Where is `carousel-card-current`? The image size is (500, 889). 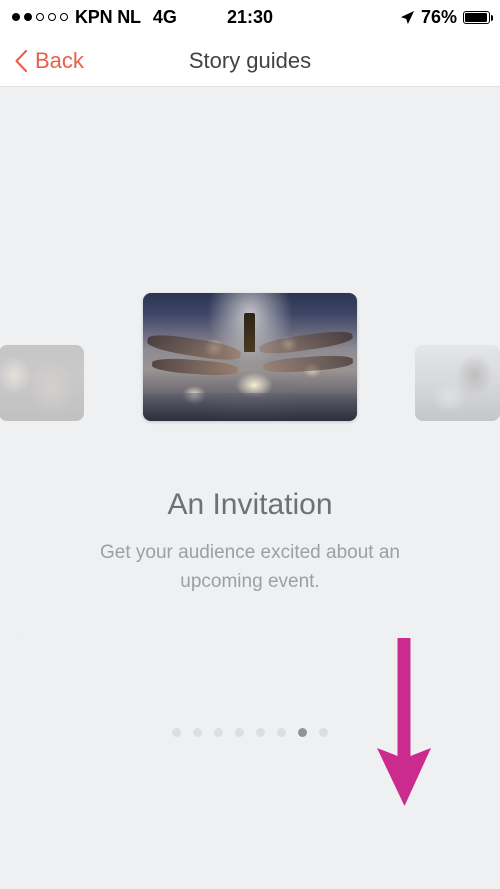 carousel-card-current is located at coordinates (250, 357).